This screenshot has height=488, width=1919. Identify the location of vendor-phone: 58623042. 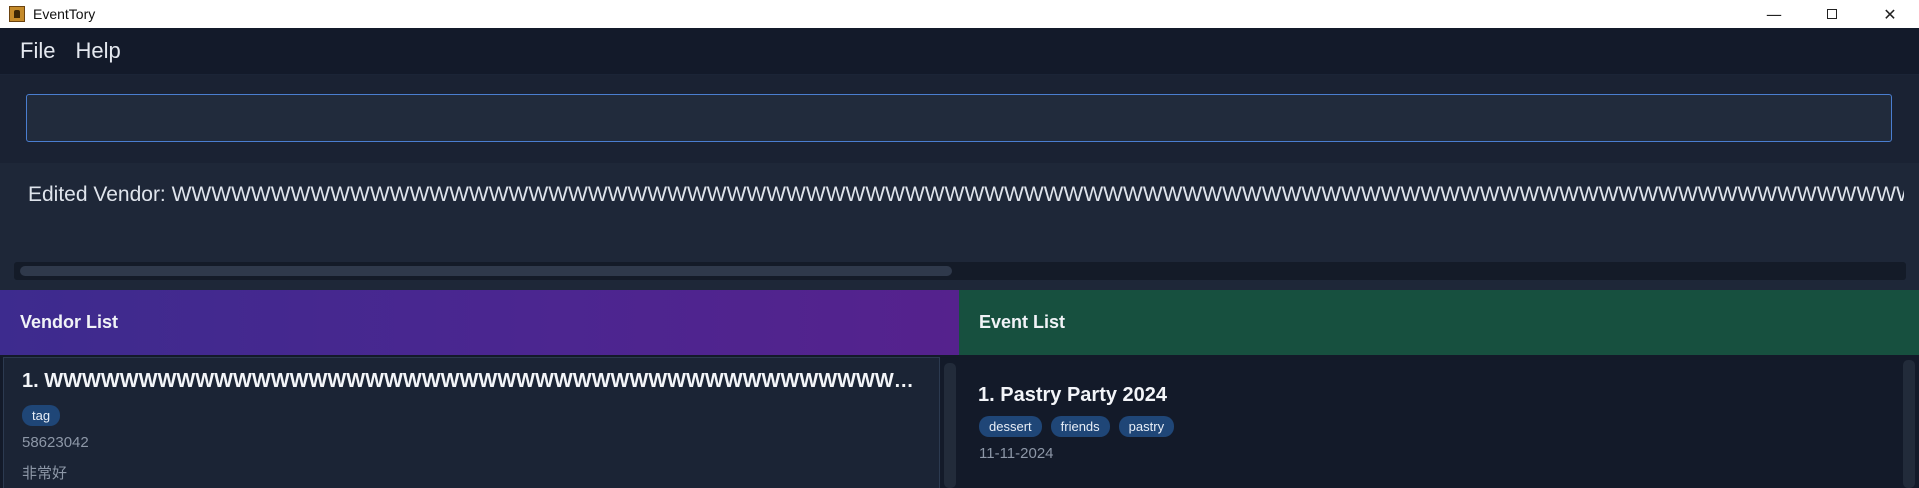
(55, 442).